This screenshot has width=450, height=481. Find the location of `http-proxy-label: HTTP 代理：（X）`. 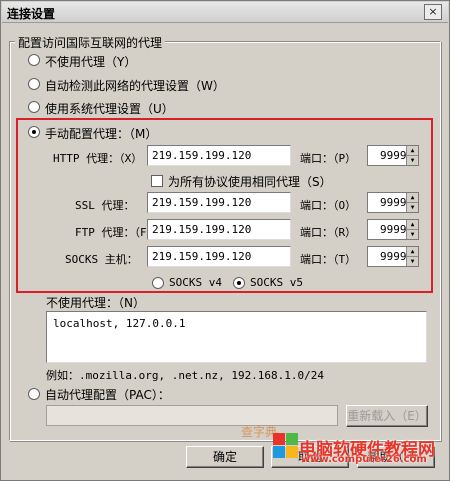

http-proxy-label: HTTP 代理：（X） is located at coordinates (98, 158).